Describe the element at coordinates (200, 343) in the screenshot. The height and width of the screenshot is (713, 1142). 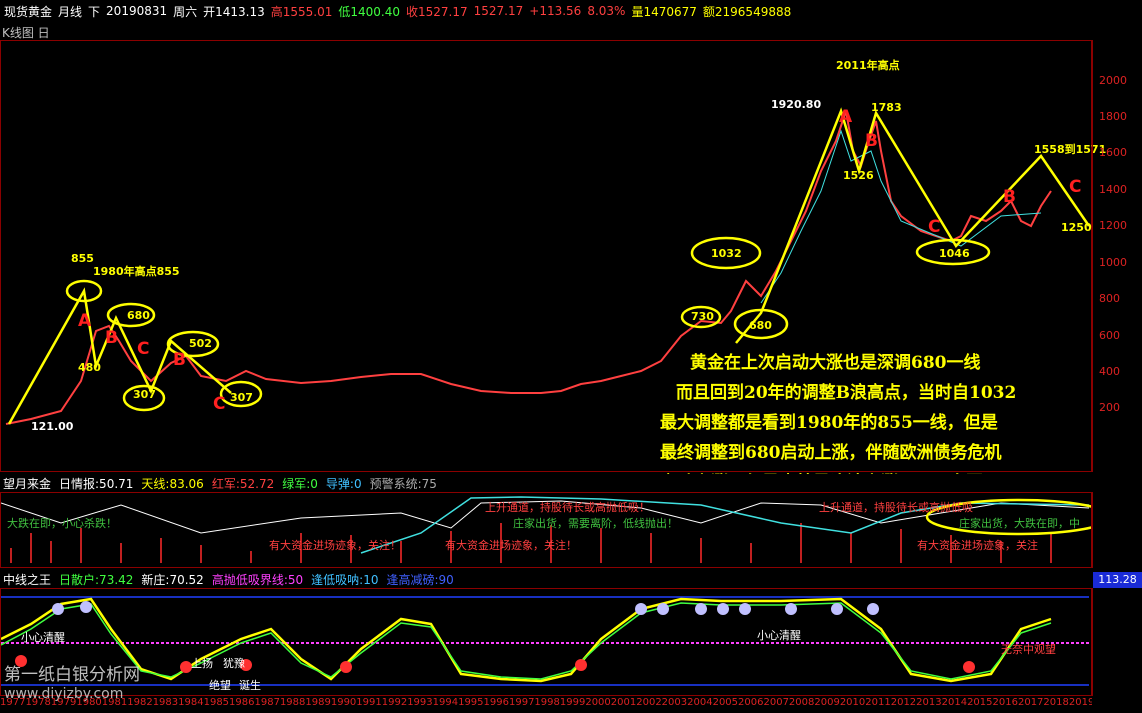
I see `label-502: 502` at that location.